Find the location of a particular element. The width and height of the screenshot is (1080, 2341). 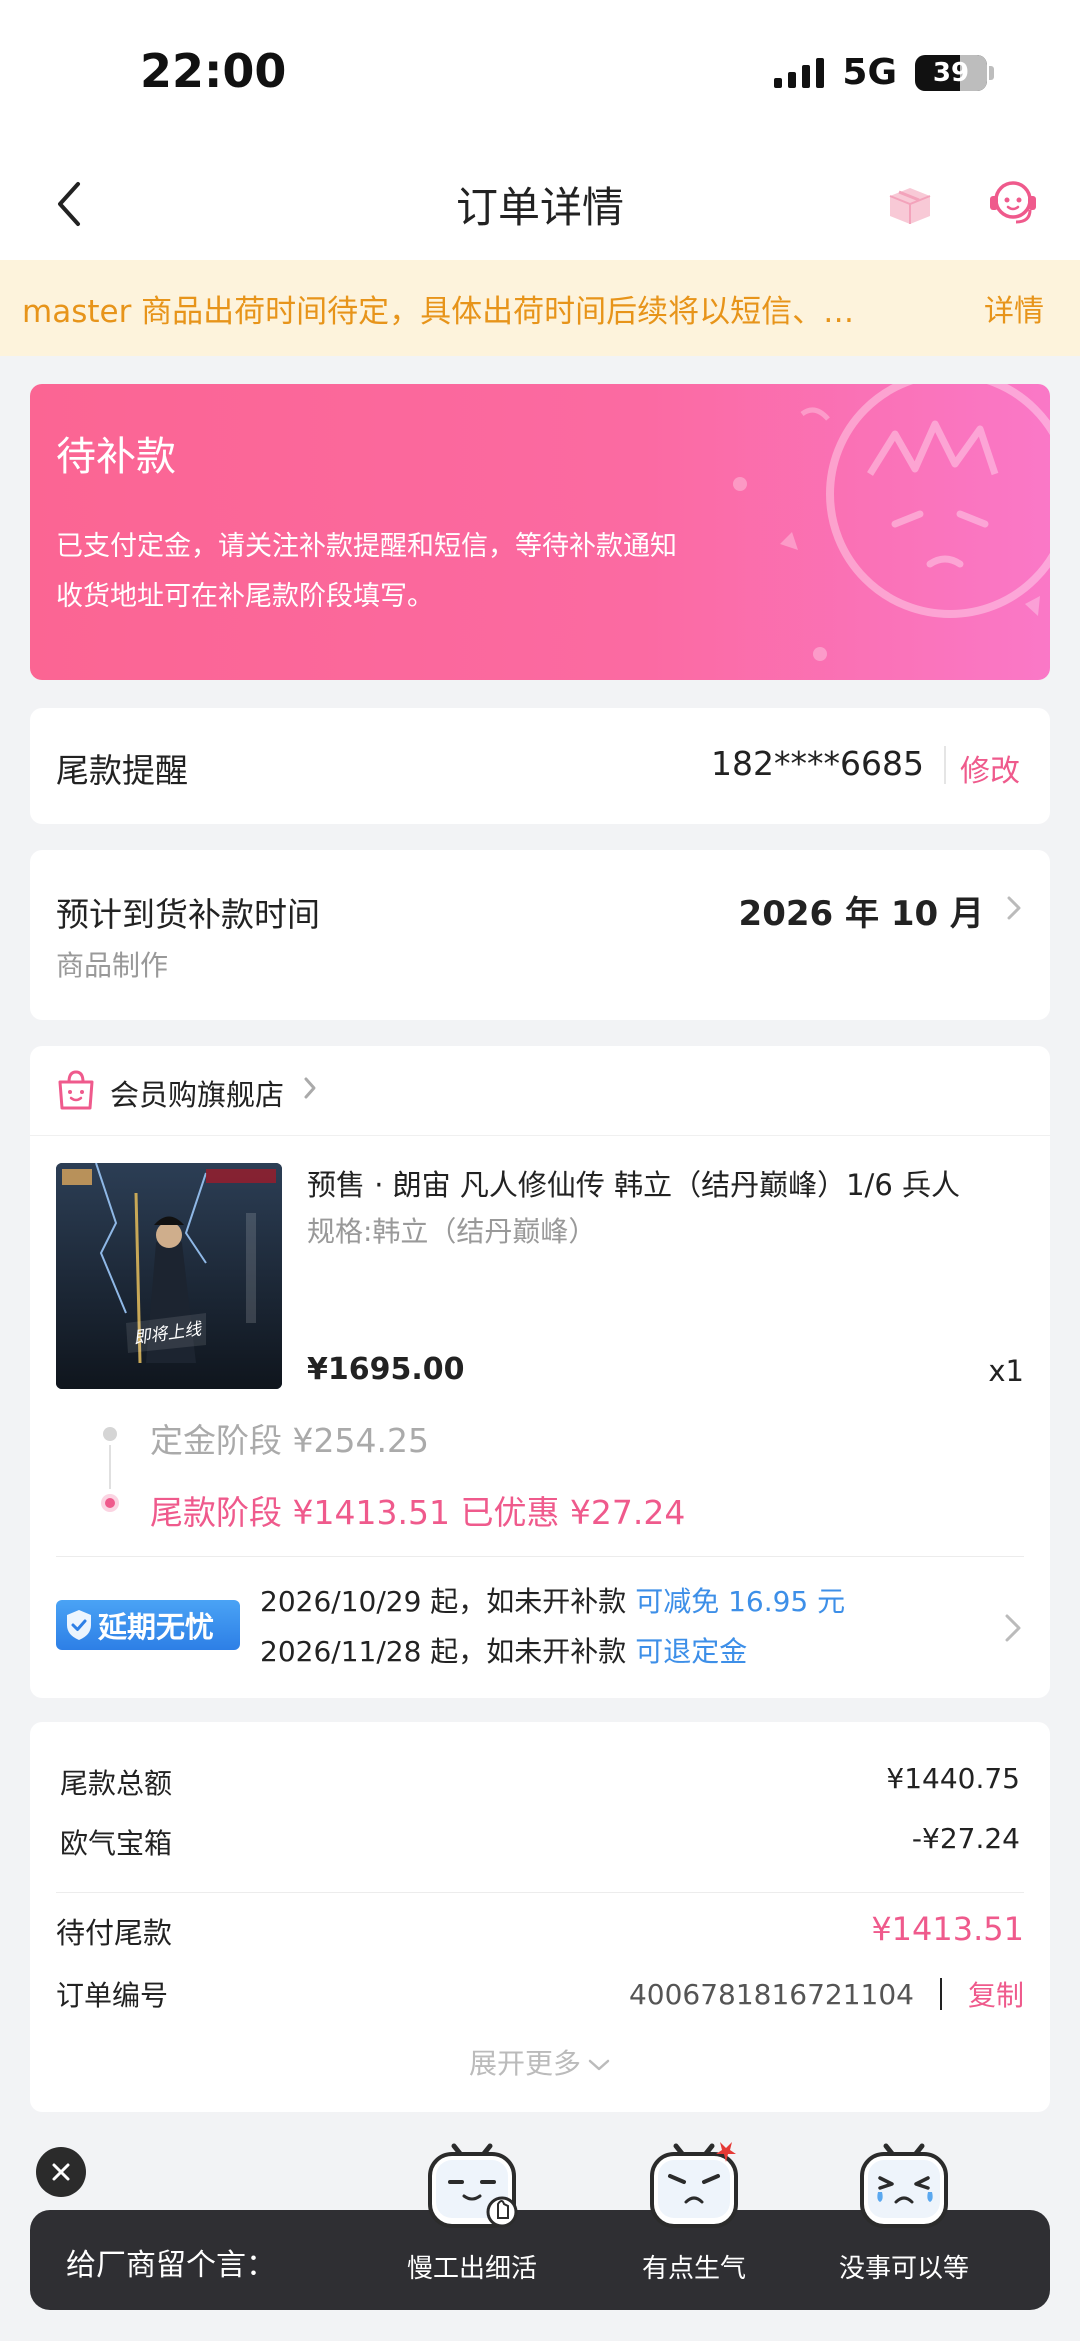

edit-phone-button: 修改 is located at coordinates (990, 768).